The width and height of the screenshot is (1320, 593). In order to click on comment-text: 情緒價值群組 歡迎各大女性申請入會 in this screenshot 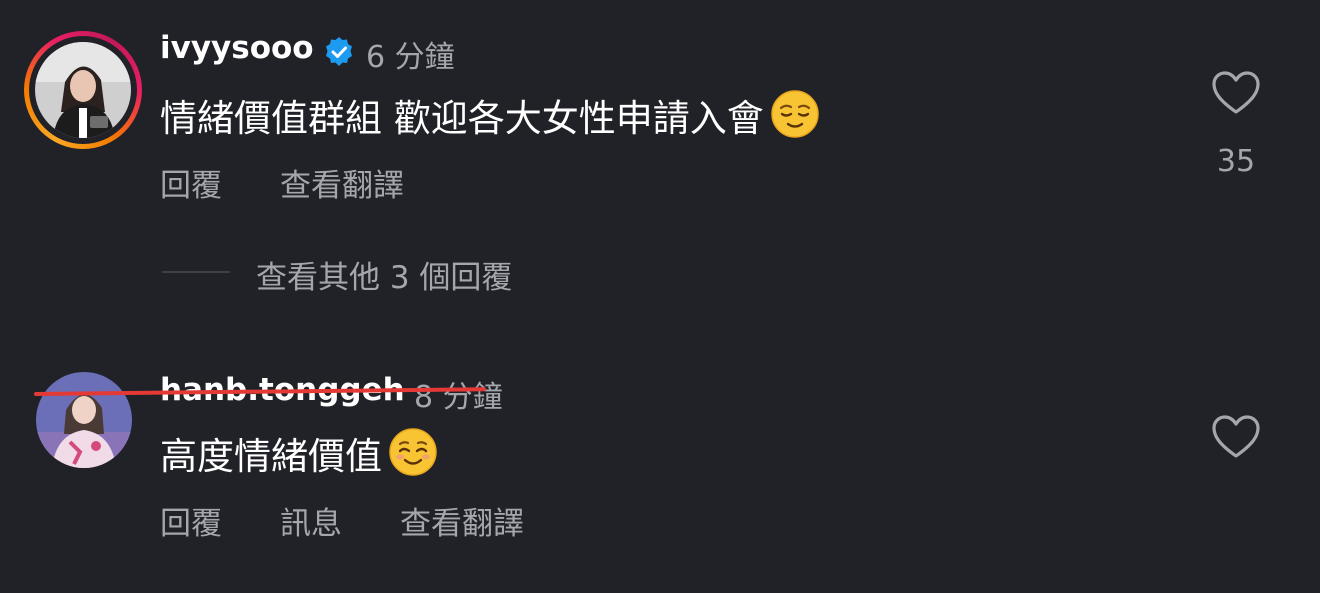, I will do `click(490, 118)`.